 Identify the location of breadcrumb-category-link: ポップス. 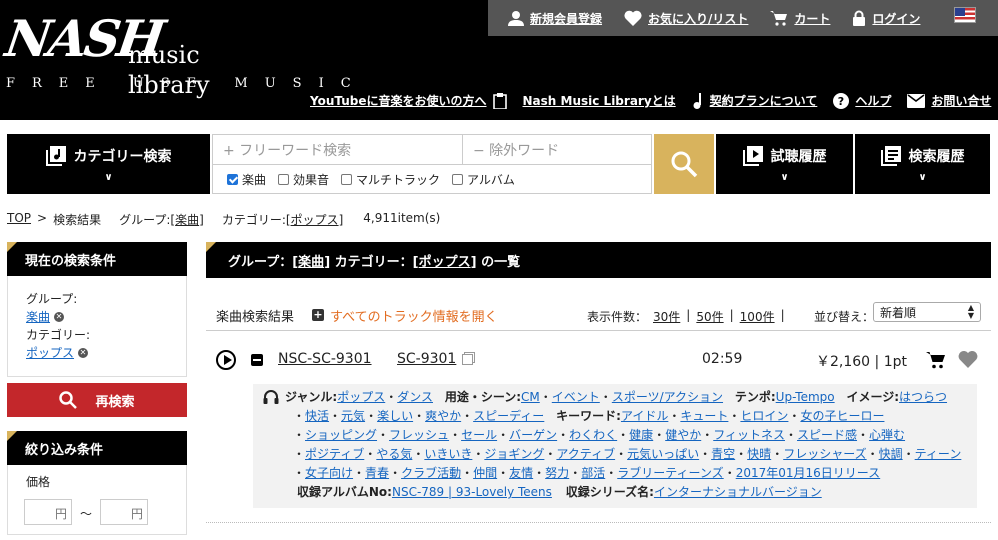
(315, 220).